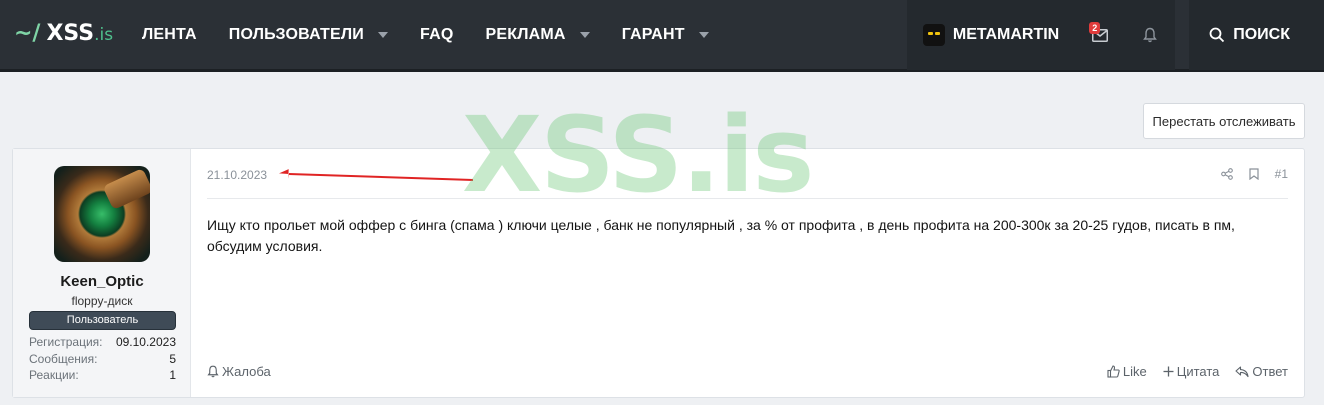  Describe the element at coordinates (1226, 174) in the screenshot. I see `share-icon` at that location.